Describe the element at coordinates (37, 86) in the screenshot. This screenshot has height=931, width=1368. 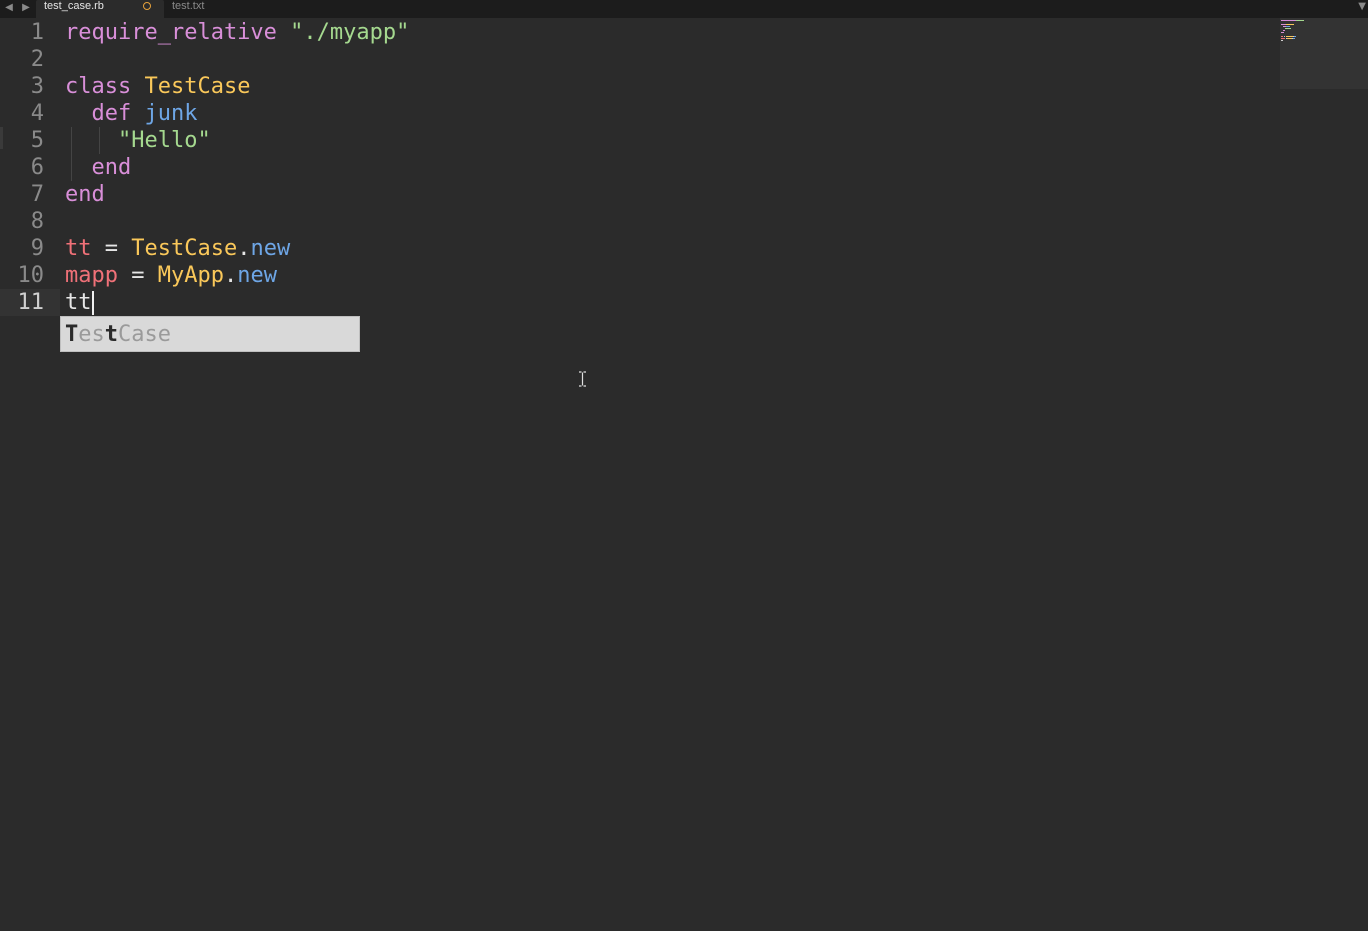
I see `line-number: 3` at that location.